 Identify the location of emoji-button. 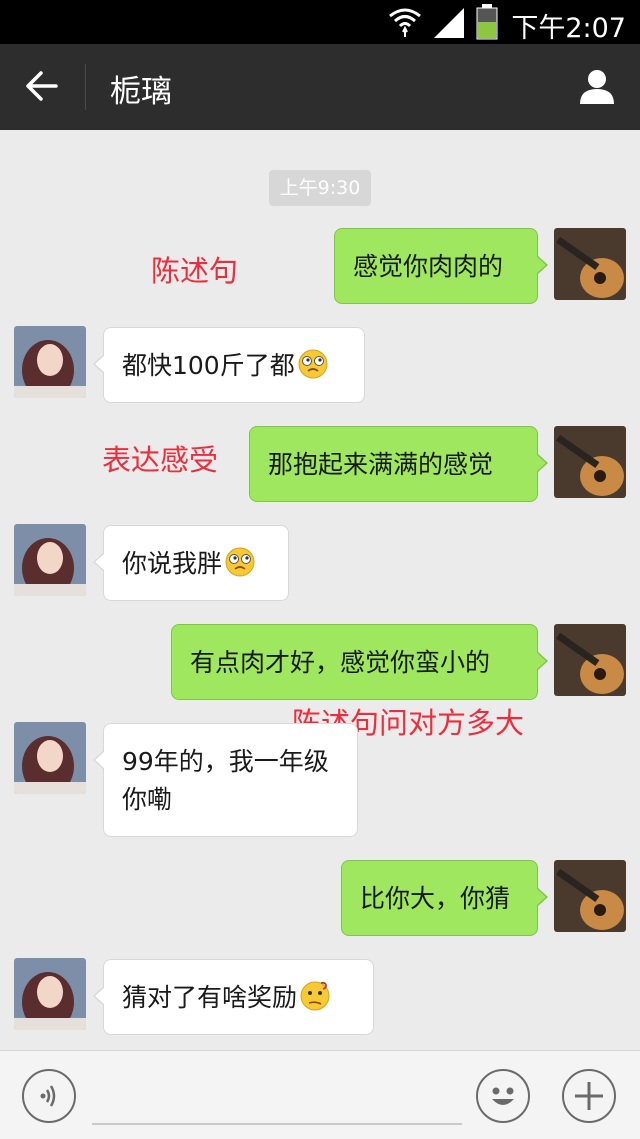
(503, 1096).